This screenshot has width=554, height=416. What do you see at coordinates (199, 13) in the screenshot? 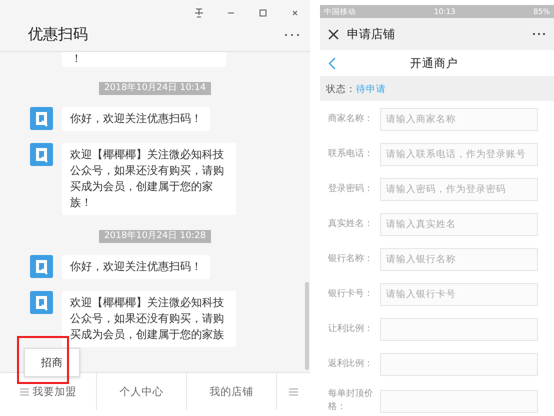
I see `pin-icon` at bounding box center [199, 13].